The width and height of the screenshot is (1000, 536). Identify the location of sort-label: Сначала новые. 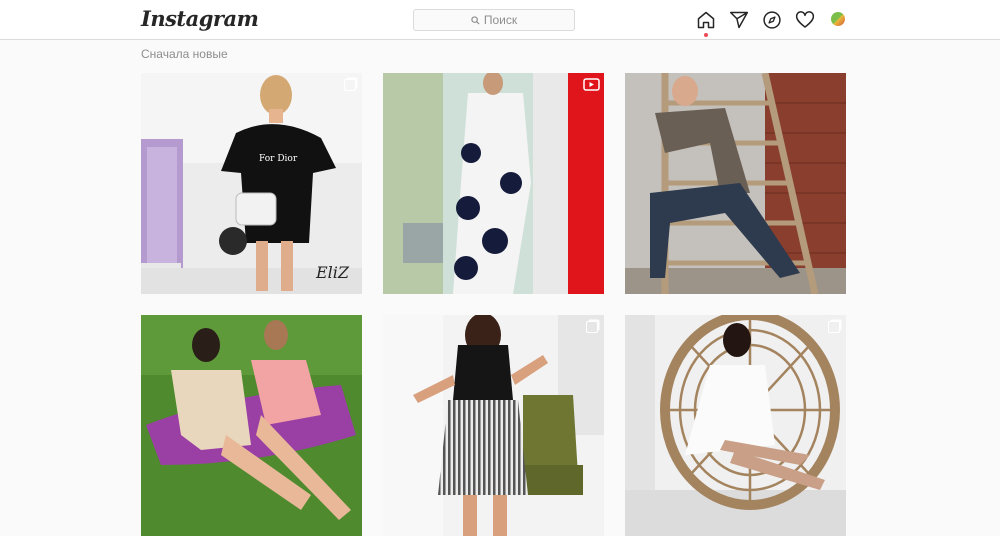
(184, 54).